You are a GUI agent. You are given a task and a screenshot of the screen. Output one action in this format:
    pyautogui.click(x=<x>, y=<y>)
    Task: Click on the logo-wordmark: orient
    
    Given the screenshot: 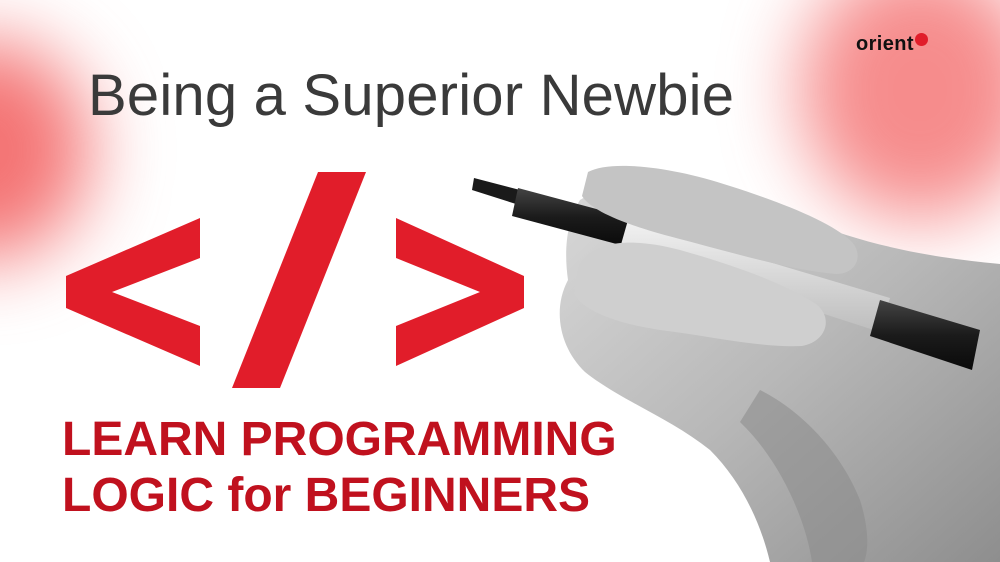 What is the action you would take?
    pyautogui.click(x=885, y=43)
    